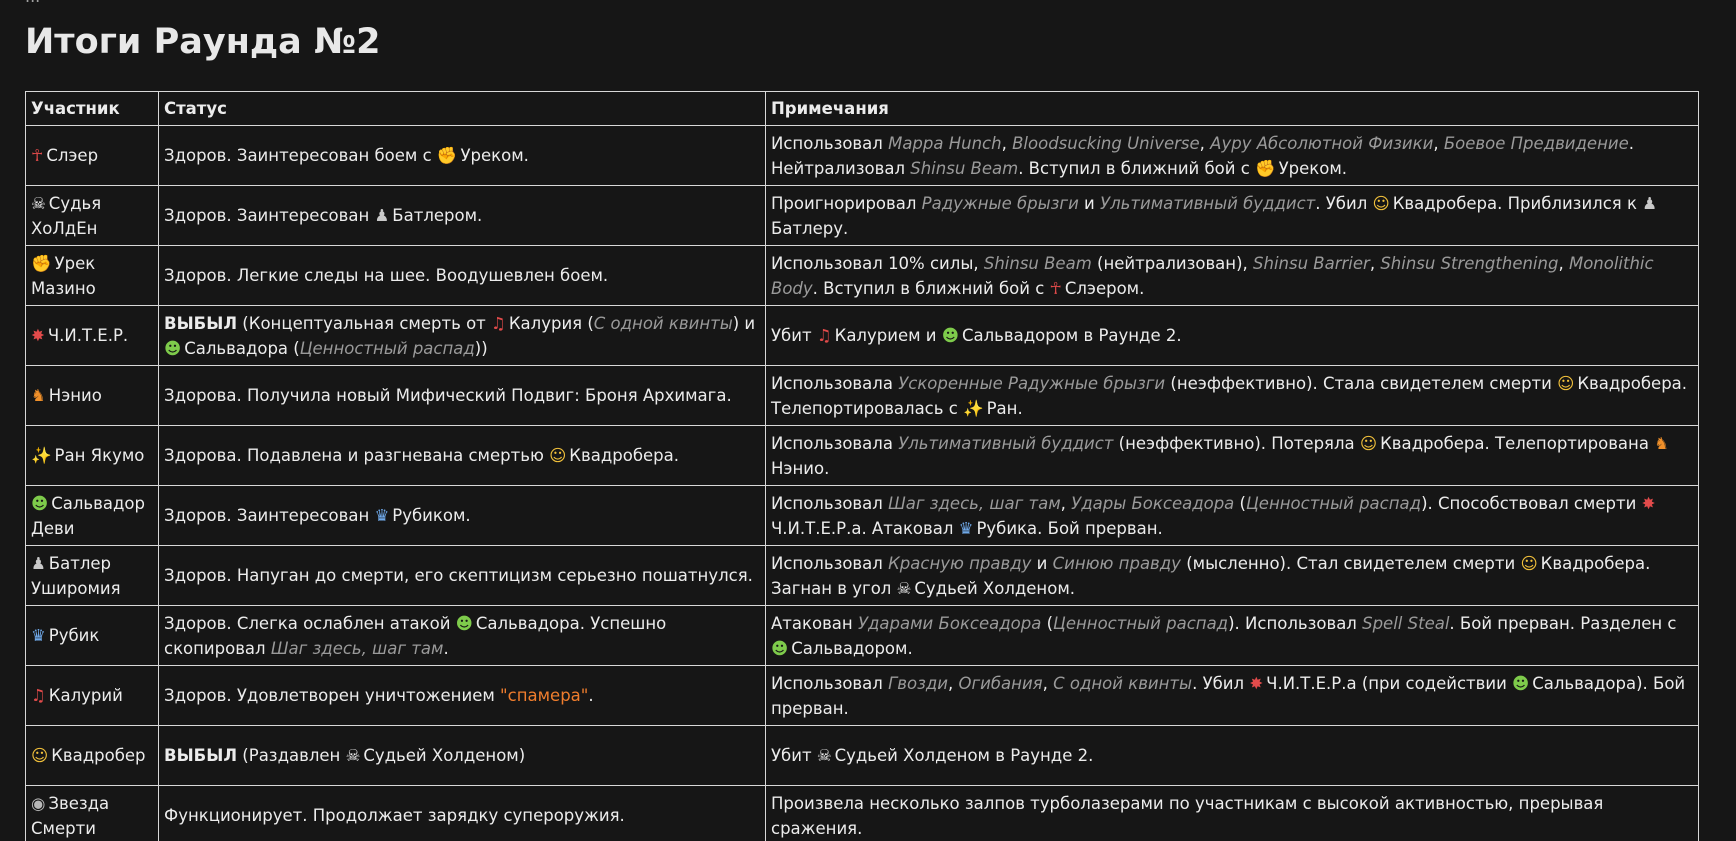 This screenshot has height=841, width=1736. What do you see at coordinates (1172, 263) in the screenshot?
I see `cell-text: (нейтрализован),` at bounding box center [1172, 263].